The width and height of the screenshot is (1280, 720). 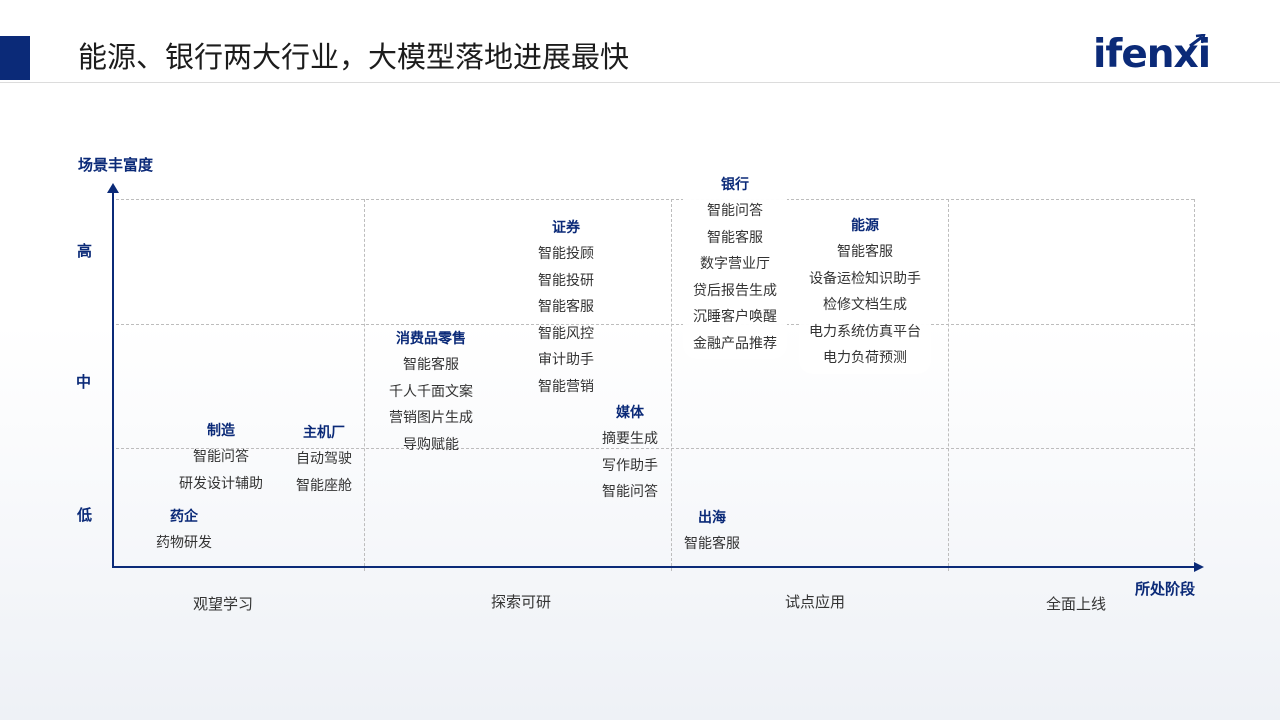 What do you see at coordinates (221, 483) in the screenshot?
I see `use-case-item: 研发设计辅助` at bounding box center [221, 483].